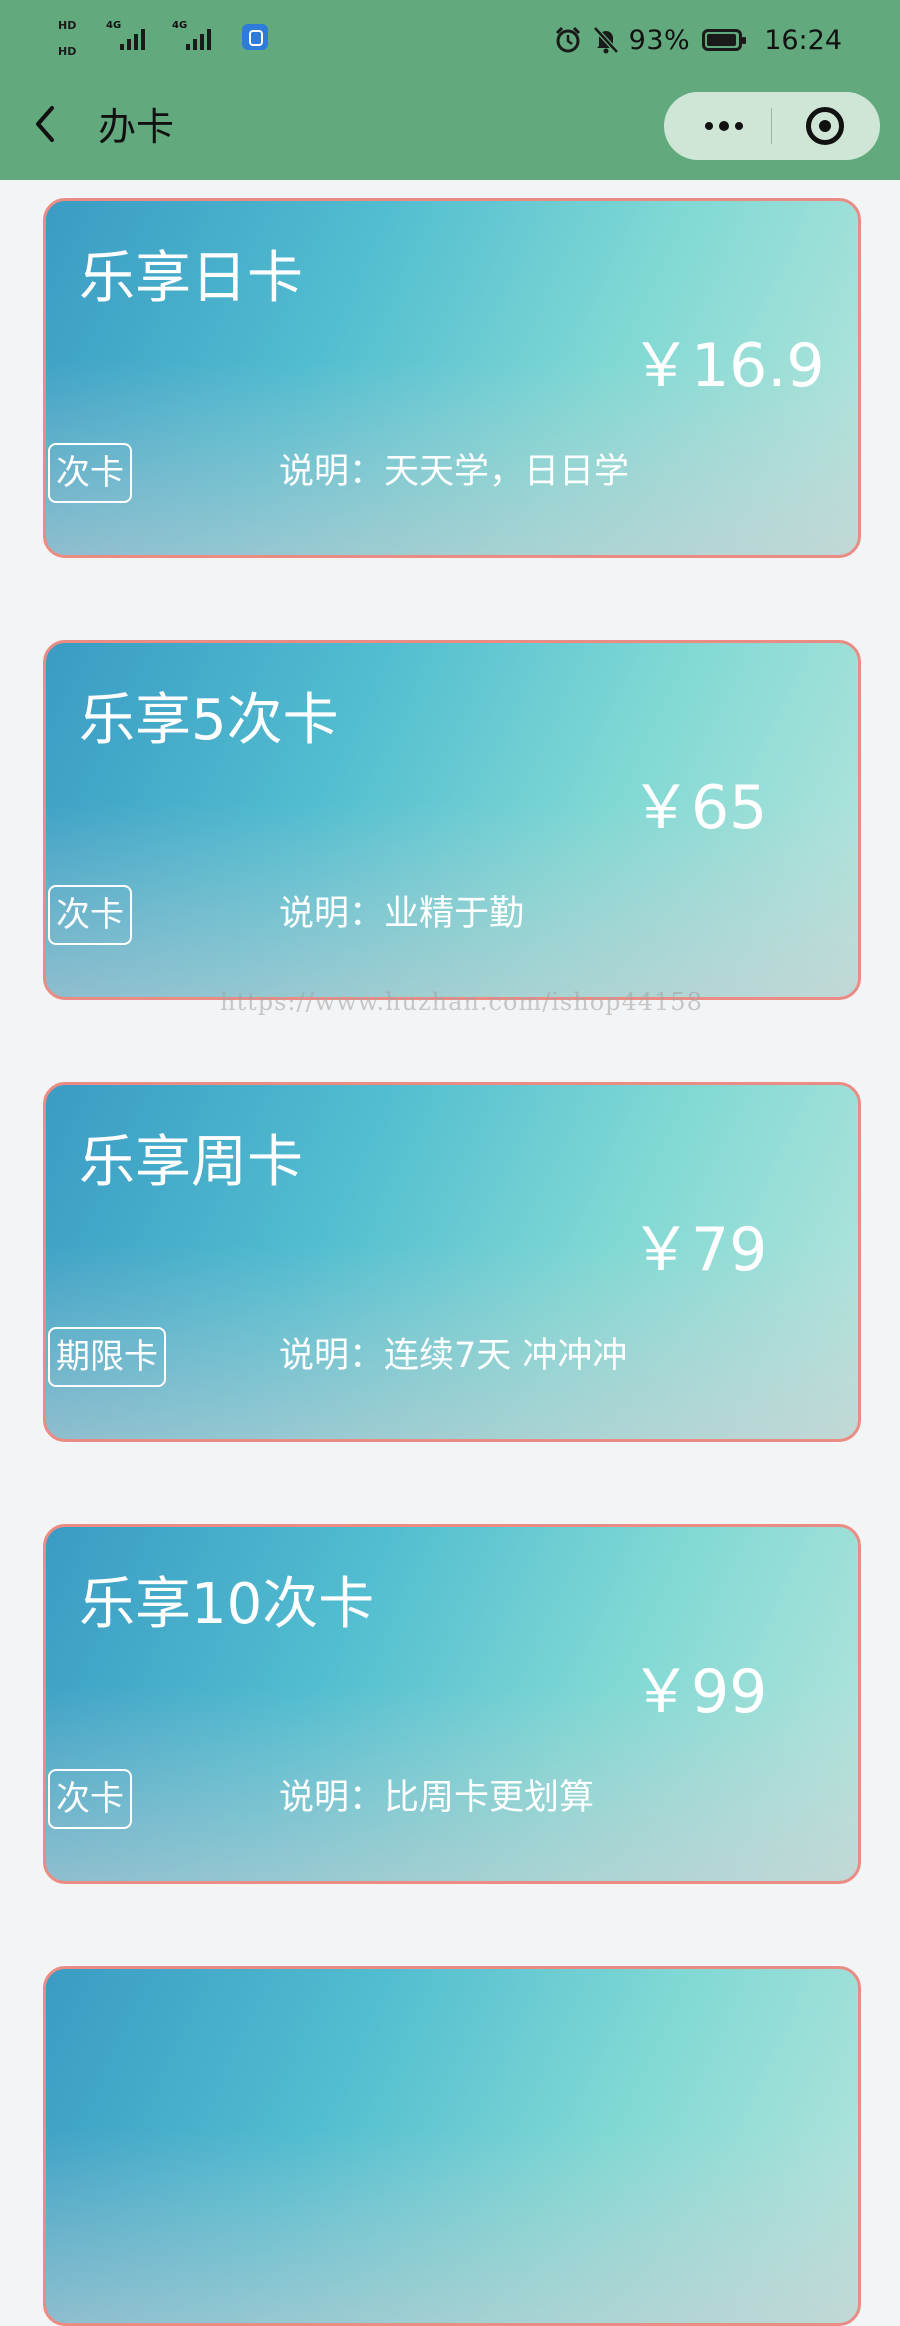 The image size is (900, 2326). I want to click on close-button, so click(826, 126).